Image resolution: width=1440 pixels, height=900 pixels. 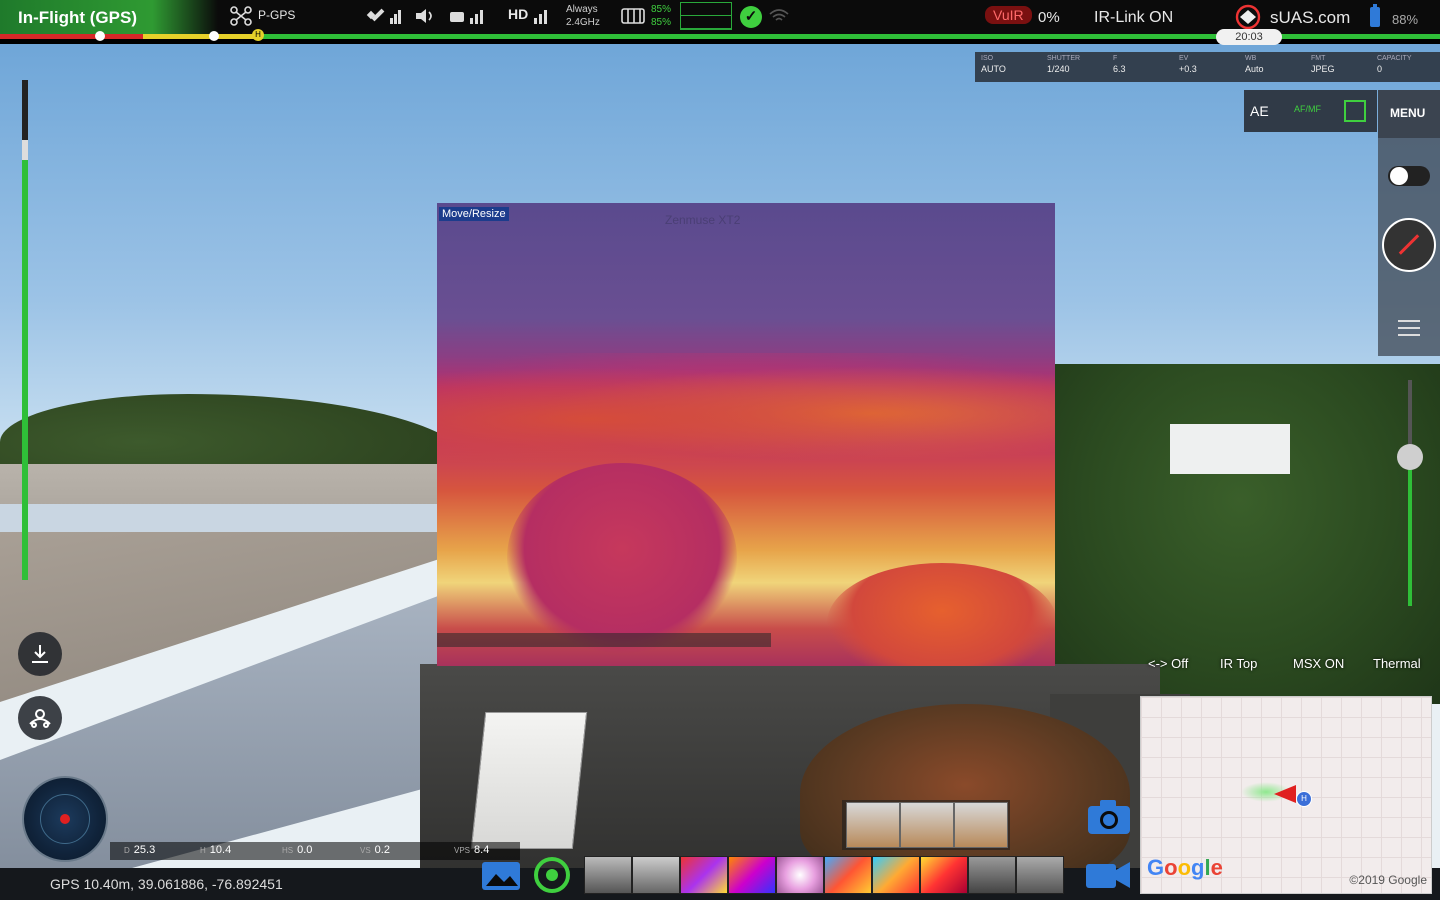 I want to click on camera-icon, so click(x=1109, y=814).